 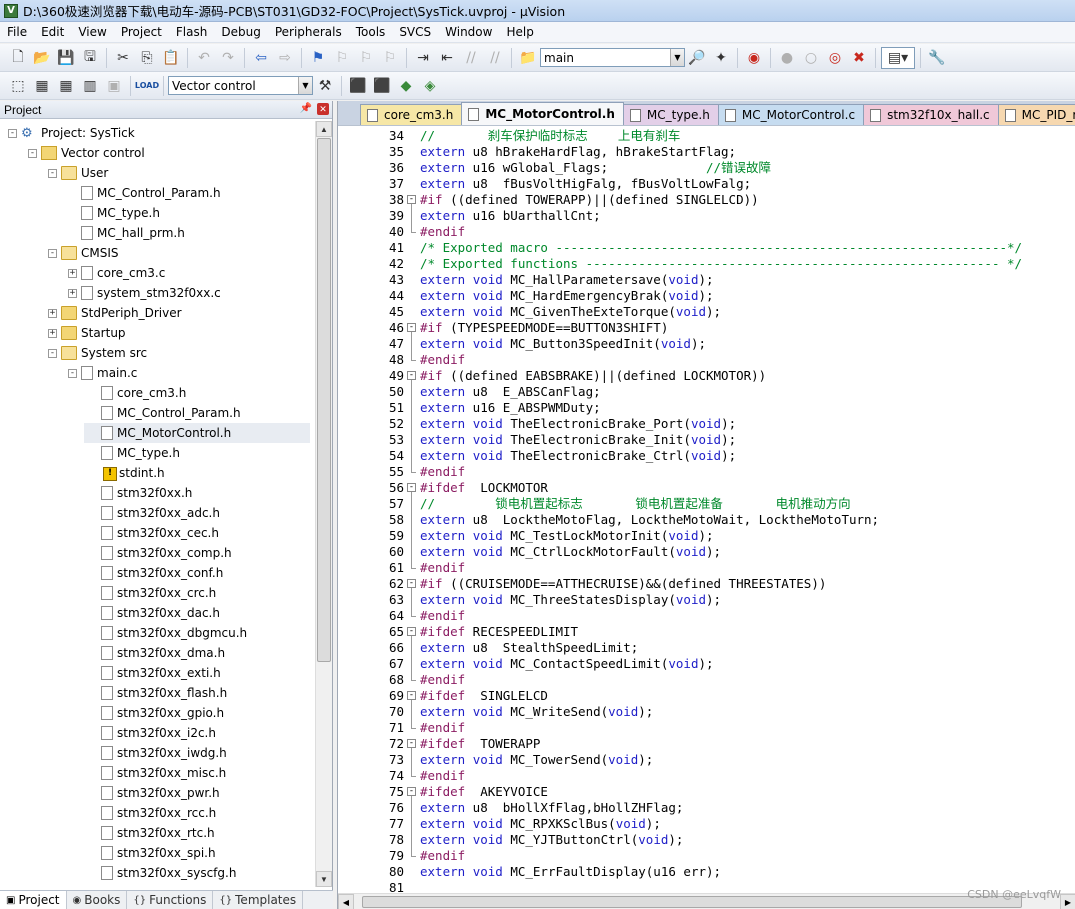 What do you see at coordinates (692, 902) in the screenshot?
I see `hscrollbar-thumb` at bounding box center [692, 902].